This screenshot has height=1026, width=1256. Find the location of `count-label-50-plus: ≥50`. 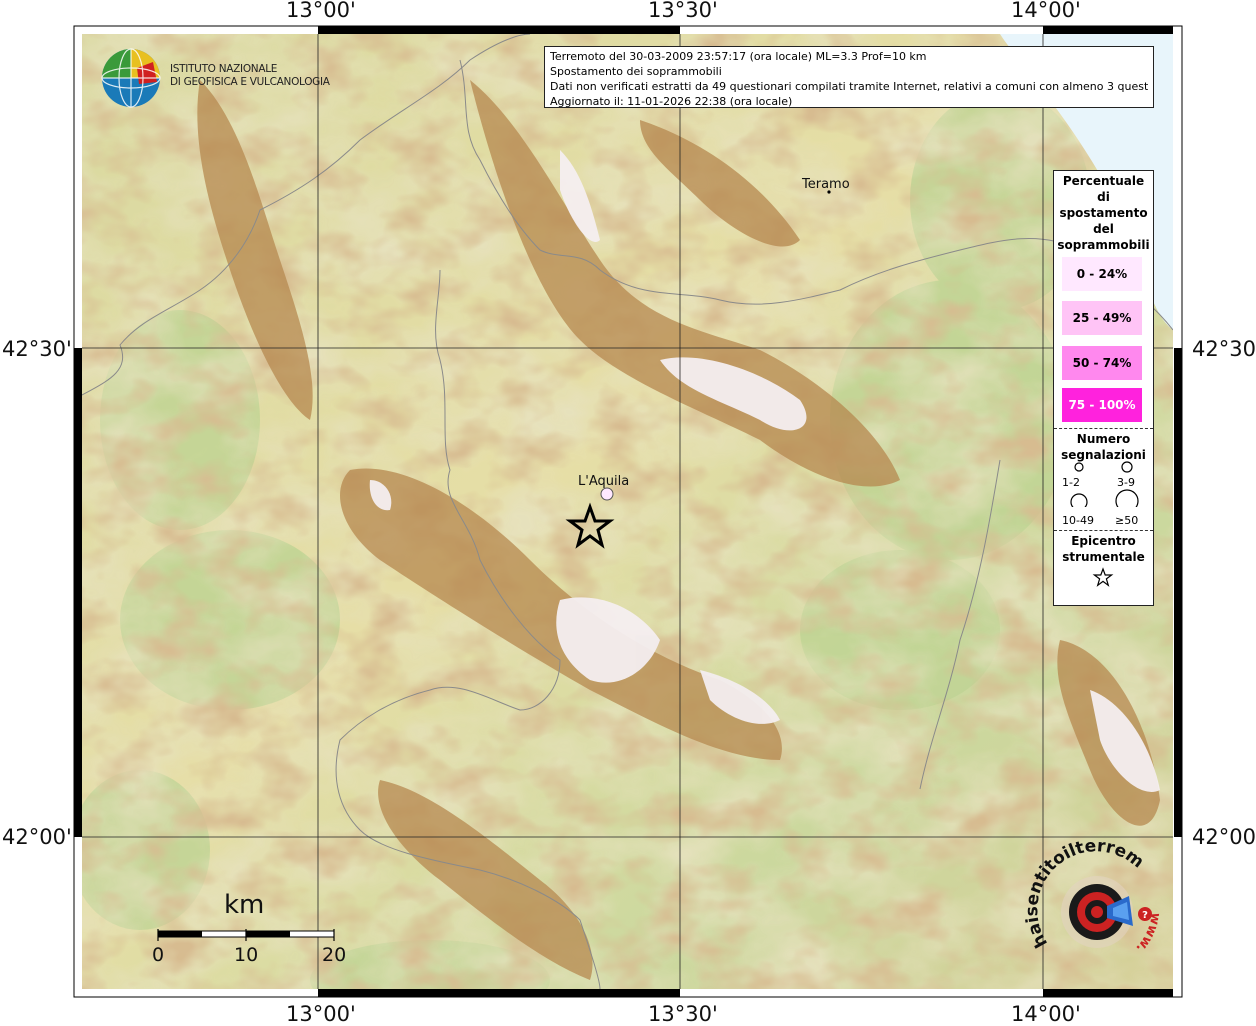

count-label-50-plus: ≥50 is located at coordinates (1127, 520).